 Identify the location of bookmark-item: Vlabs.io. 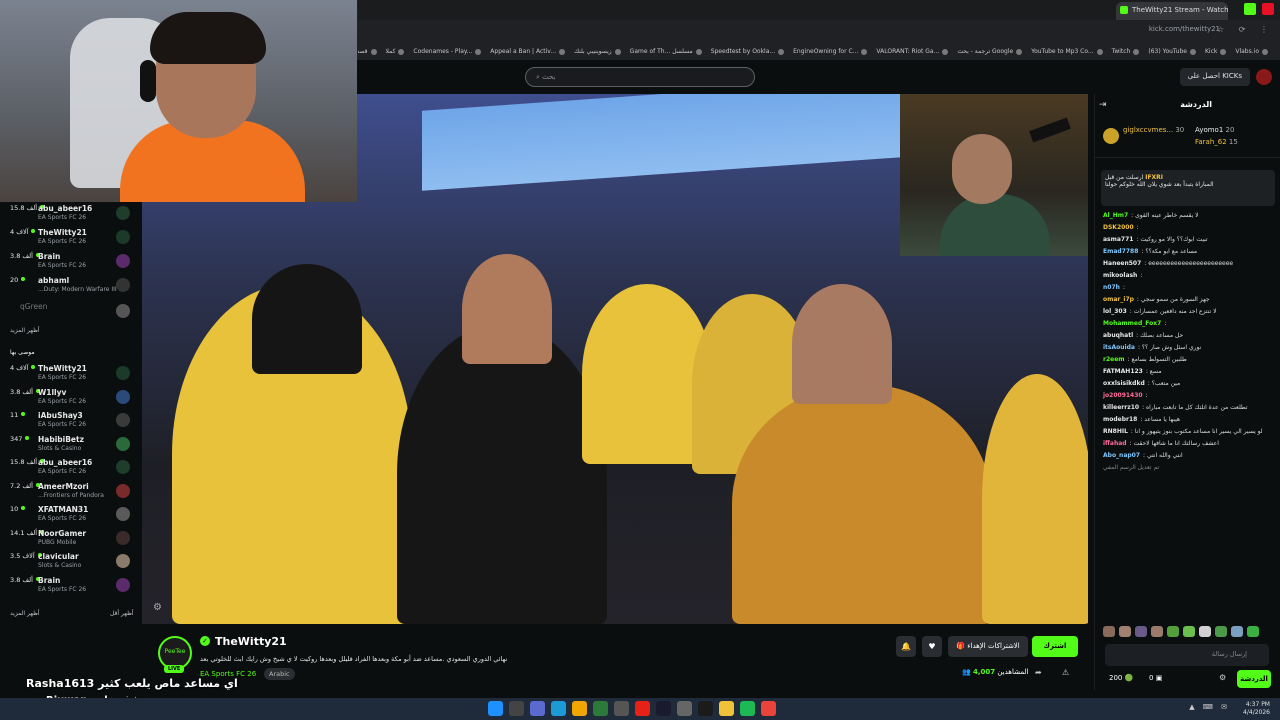
(1251, 51).